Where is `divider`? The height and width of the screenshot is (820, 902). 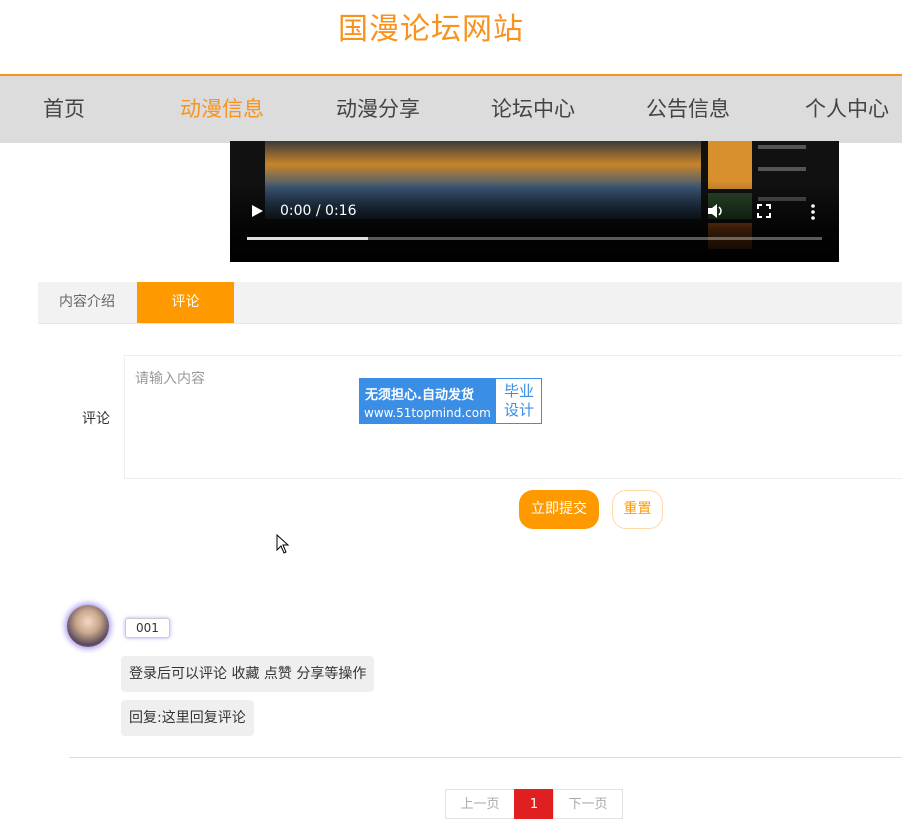
divider is located at coordinates (485, 757).